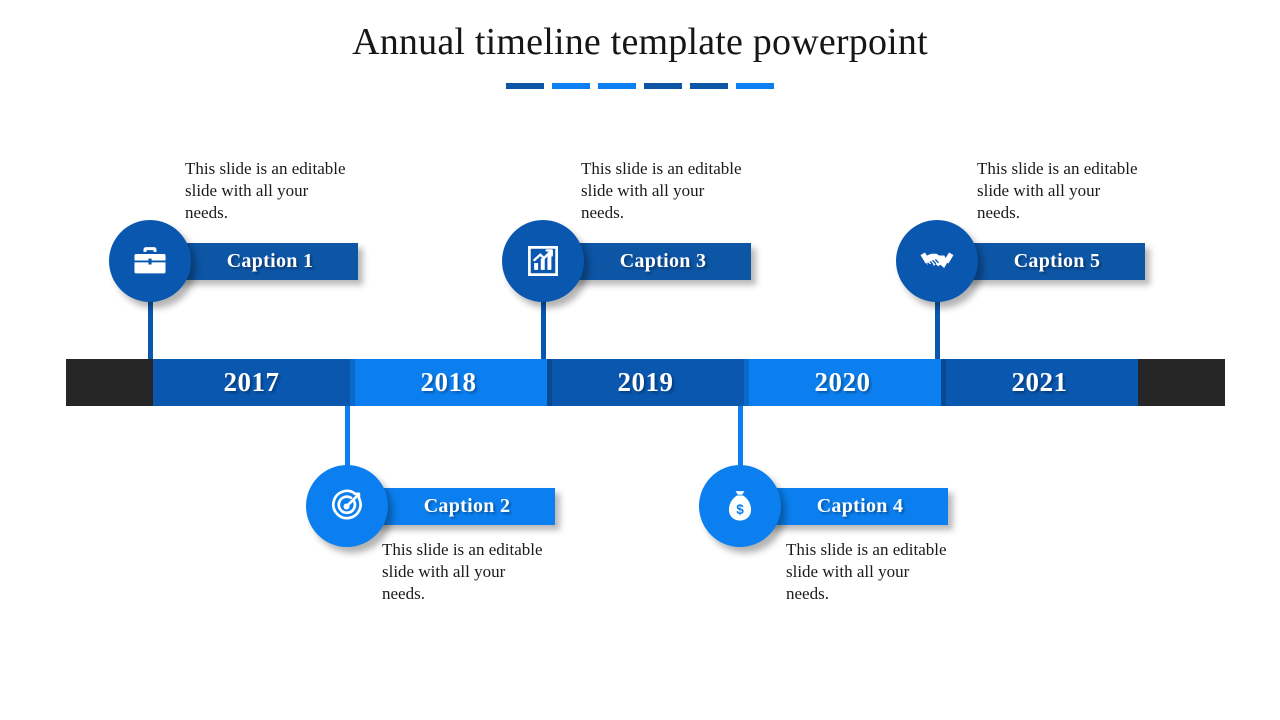 Image resolution: width=1280 pixels, height=720 pixels. What do you see at coordinates (347, 506) in the screenshot?
I see `target-icon` at bounding box center [347, 506].